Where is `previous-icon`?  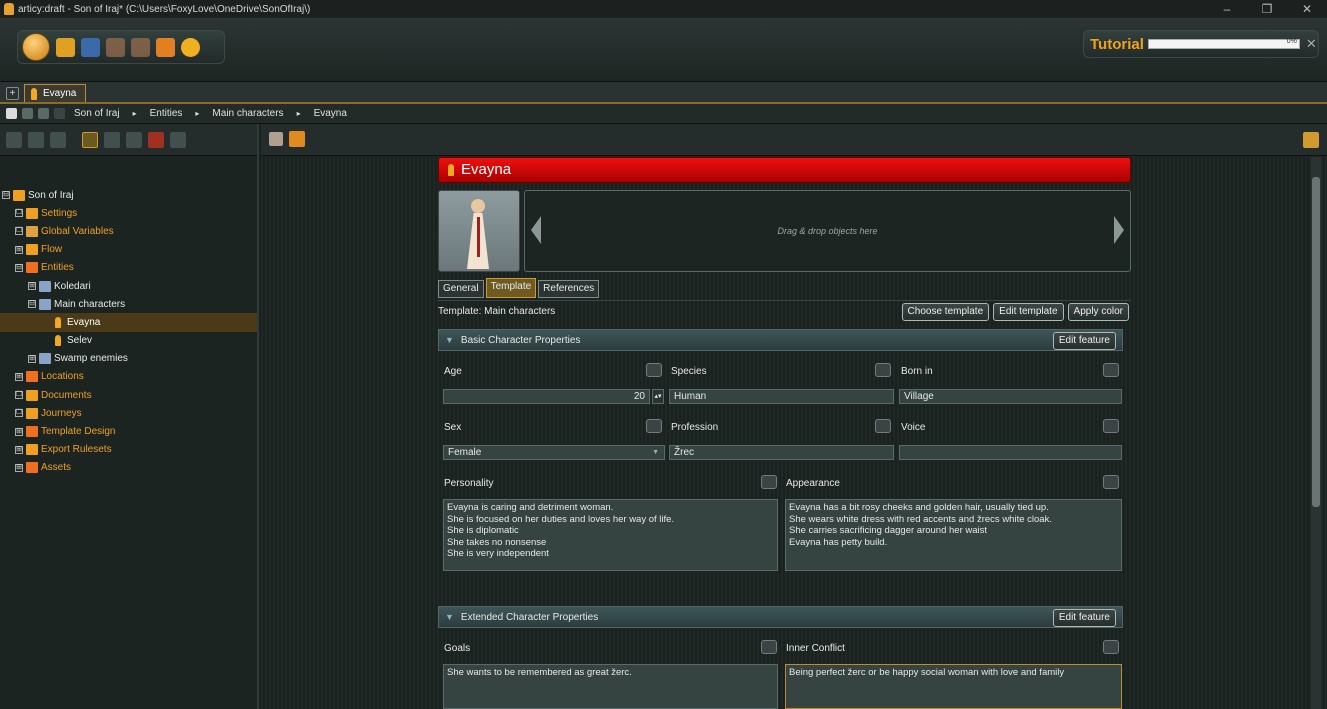
previous-icon is located at coordinates (536, 230).